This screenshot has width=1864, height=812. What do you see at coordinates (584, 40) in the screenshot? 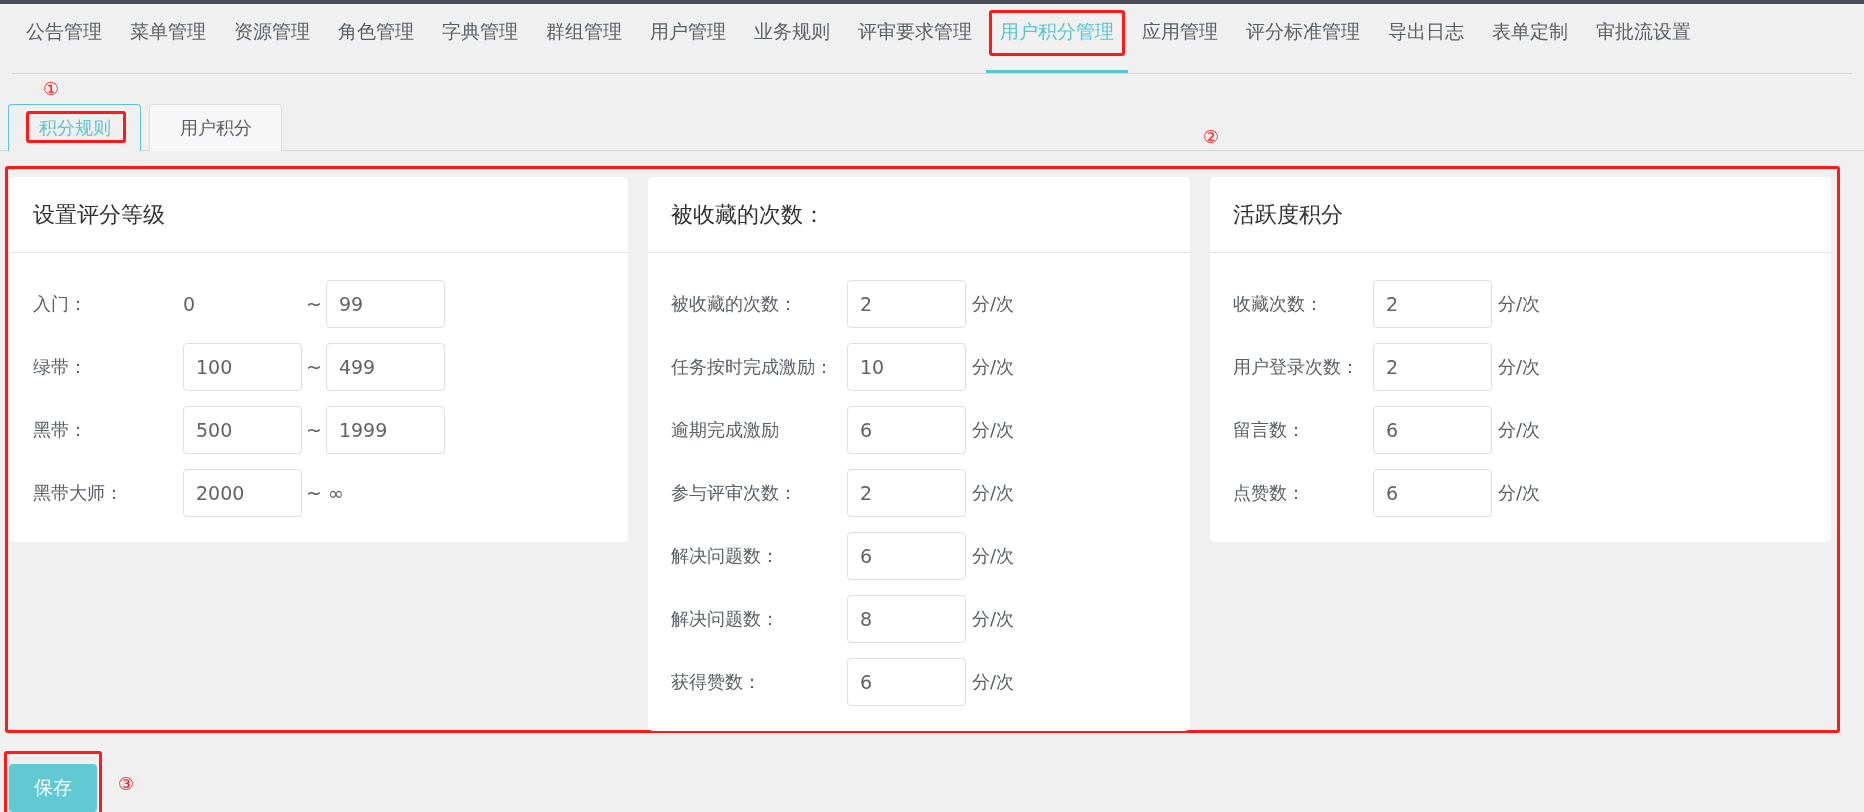
I see `nav-tab: 群组管理` at bounding box center [584, 40].